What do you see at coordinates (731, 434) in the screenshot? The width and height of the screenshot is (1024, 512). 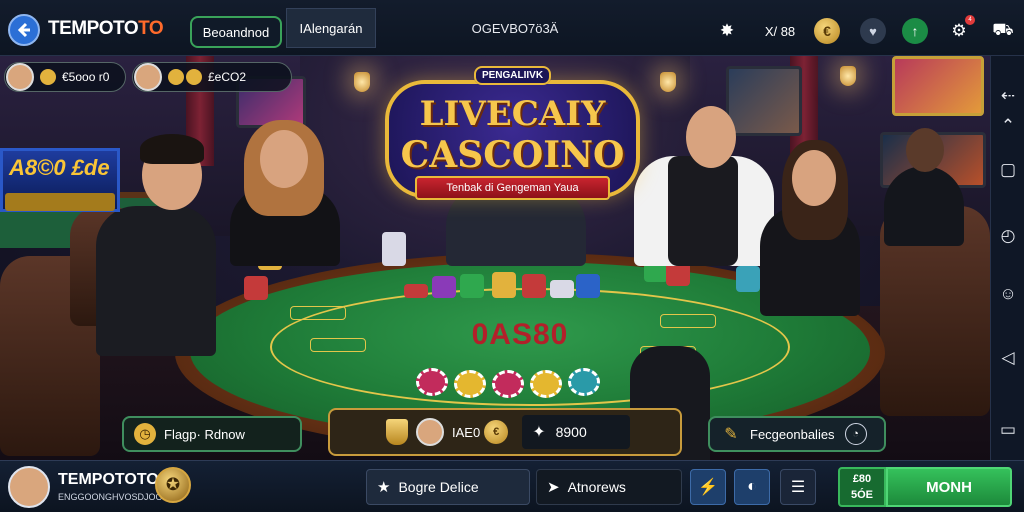 I see `feather-icon: ✎` at bounding box center [731, 434].